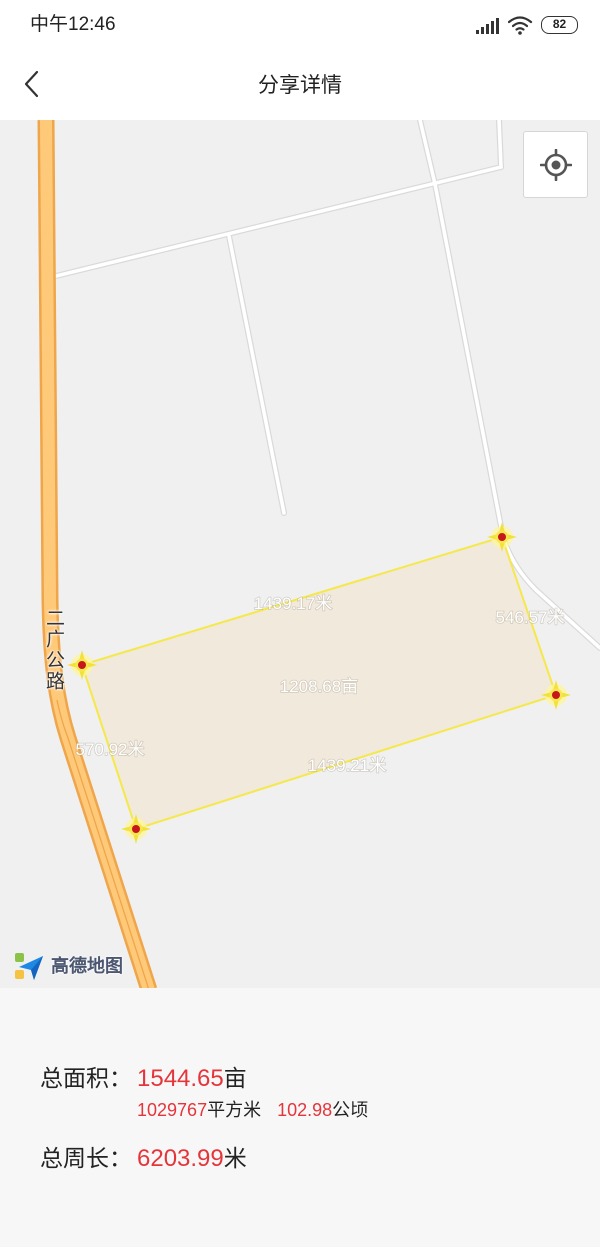 The width and height of the screenshot is (600, 1247). Describe the element at coordinates (319, 686) in the screenshot. I see `plot-area-label: 1208.68亩` at that location.